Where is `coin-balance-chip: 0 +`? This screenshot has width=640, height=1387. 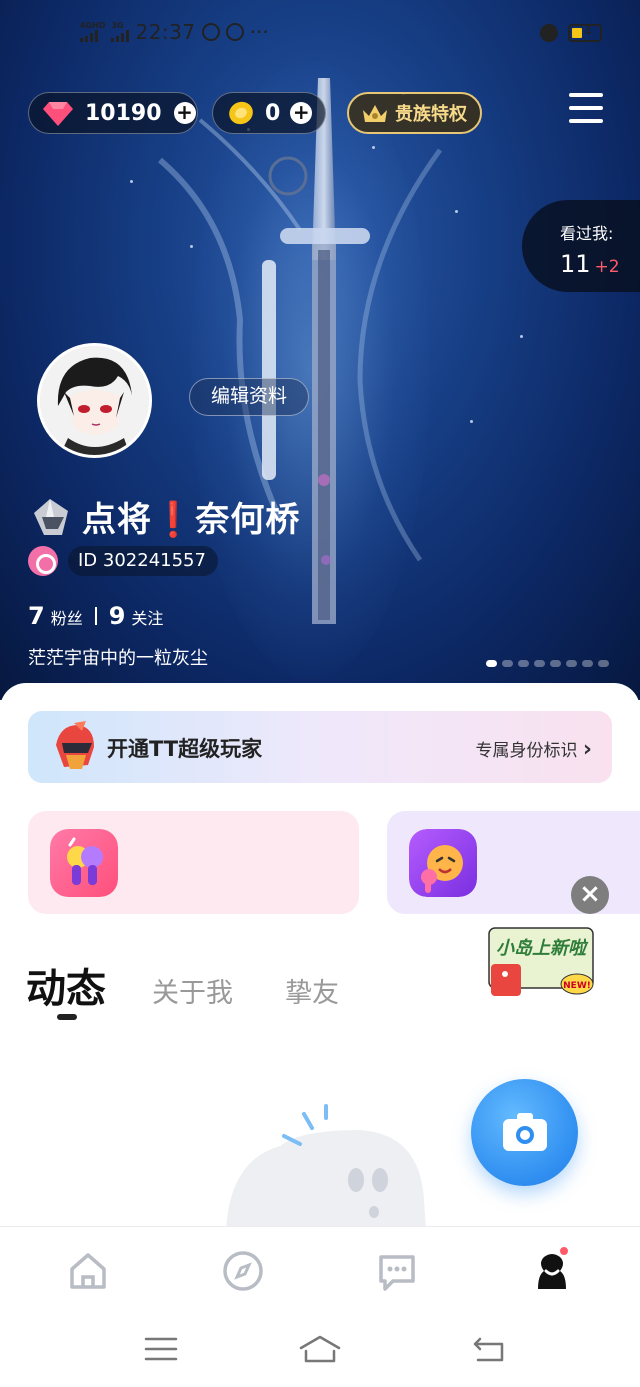
coin-balance-chip: 0 + is located at coordinates (269, 113).